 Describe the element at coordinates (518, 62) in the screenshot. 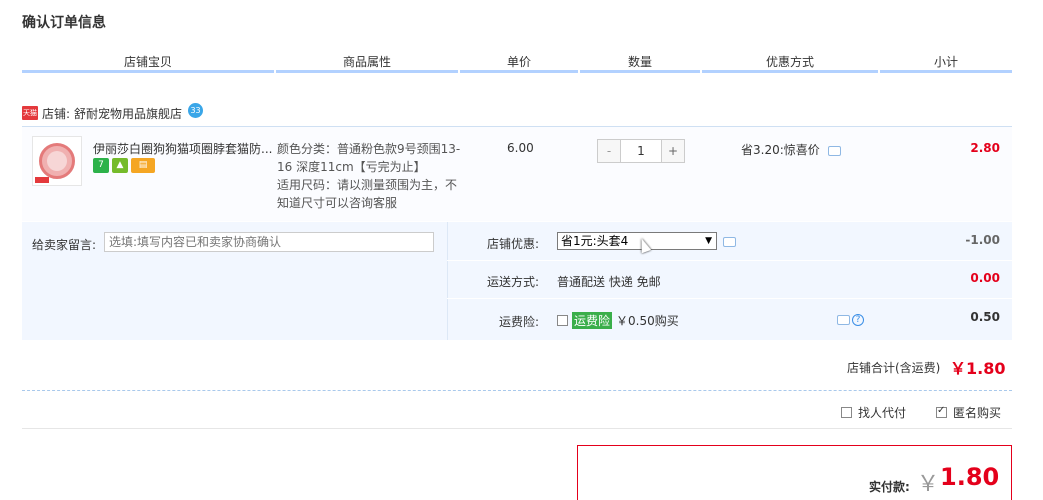

I see `column-header-unit-price: 单价` at that location.